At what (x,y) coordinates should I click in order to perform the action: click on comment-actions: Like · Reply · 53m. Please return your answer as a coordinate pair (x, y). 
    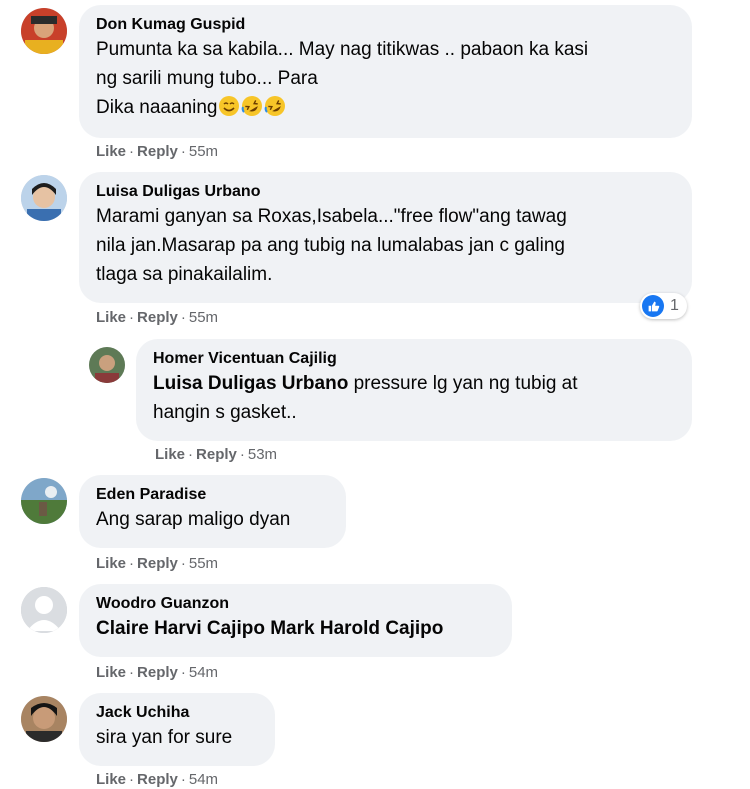
    Looking at the image, I should click on (216, 454).